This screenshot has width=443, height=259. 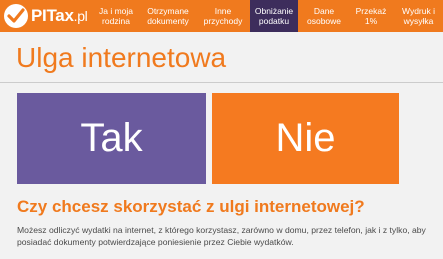 What do you see at coordinates (16, 16) in the screenshot?
I see `checkmark-icon` at bounding box center [16, 16].